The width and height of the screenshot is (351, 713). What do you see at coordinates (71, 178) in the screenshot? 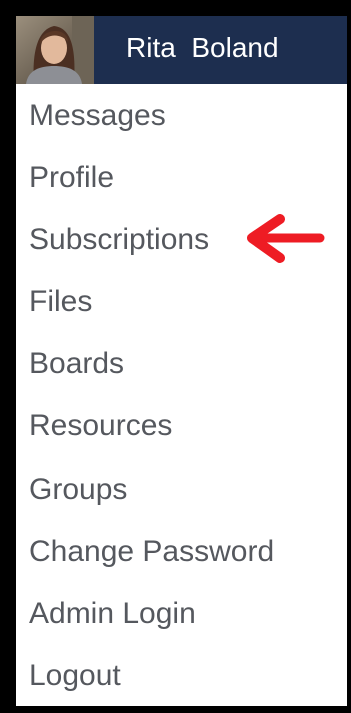
I see `menu-item-profile: Profile` at bounding box center [71, 178].